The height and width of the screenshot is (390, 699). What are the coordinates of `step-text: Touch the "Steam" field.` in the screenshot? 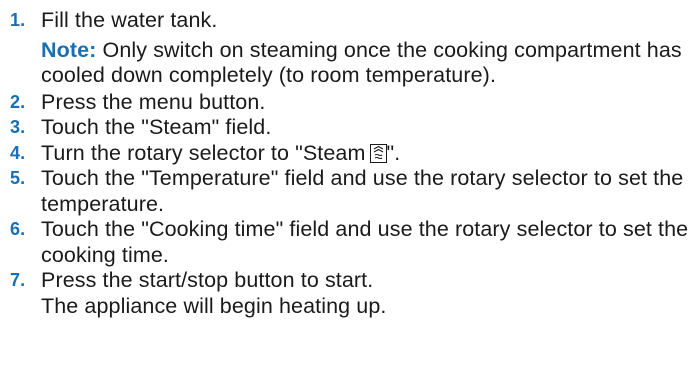 It's located at (156, 127).